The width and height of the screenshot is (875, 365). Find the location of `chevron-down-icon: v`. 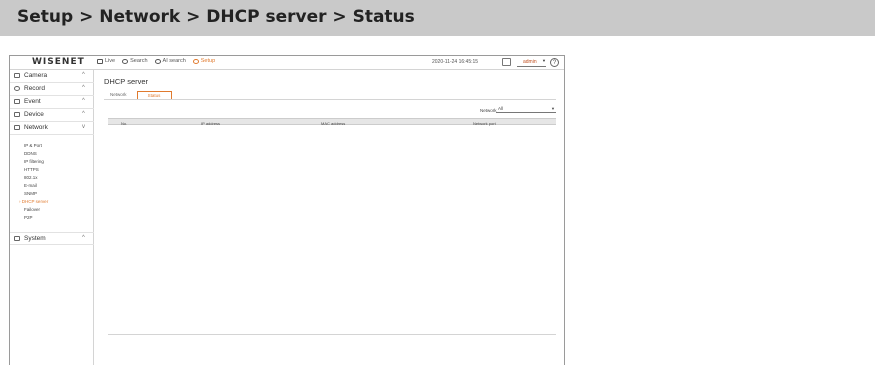

chevron-down-icon: v is located at coordinates (83, 127).